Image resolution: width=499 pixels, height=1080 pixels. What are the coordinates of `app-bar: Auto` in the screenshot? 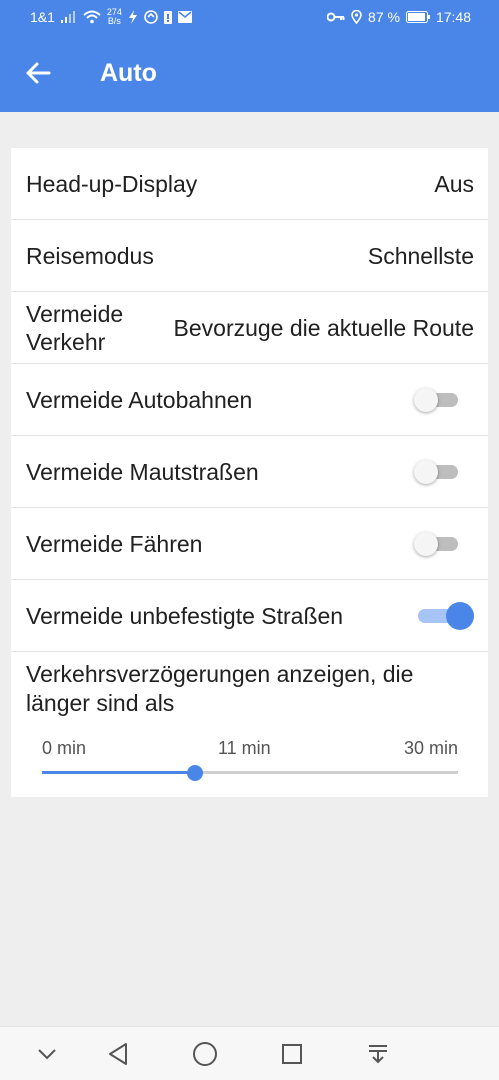 It's located at (249, 73).